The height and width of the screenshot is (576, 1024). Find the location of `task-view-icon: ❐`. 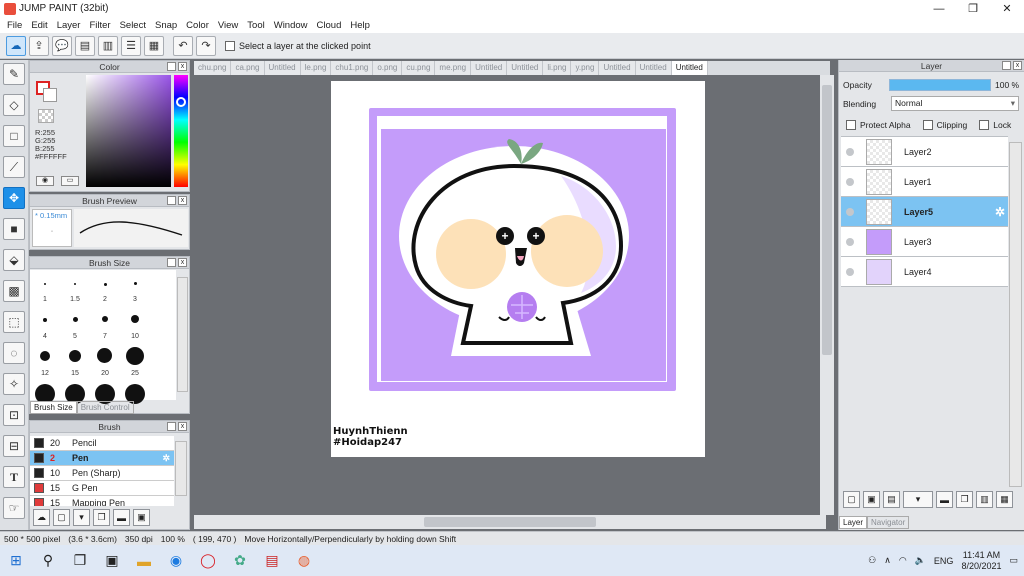

task-view-icon: ❐ is located at coordinates (80, 560).